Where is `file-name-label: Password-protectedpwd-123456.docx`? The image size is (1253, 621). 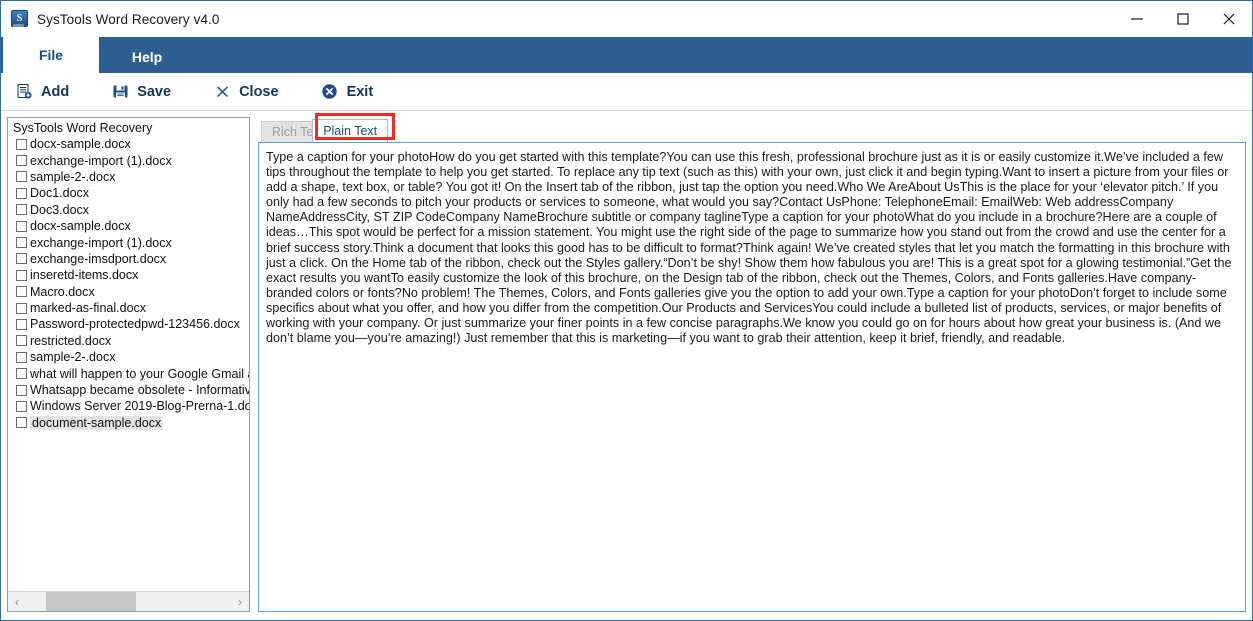 file-name-label: Password-protectedpwd-123456.docx is located at coordinates (135, 324).